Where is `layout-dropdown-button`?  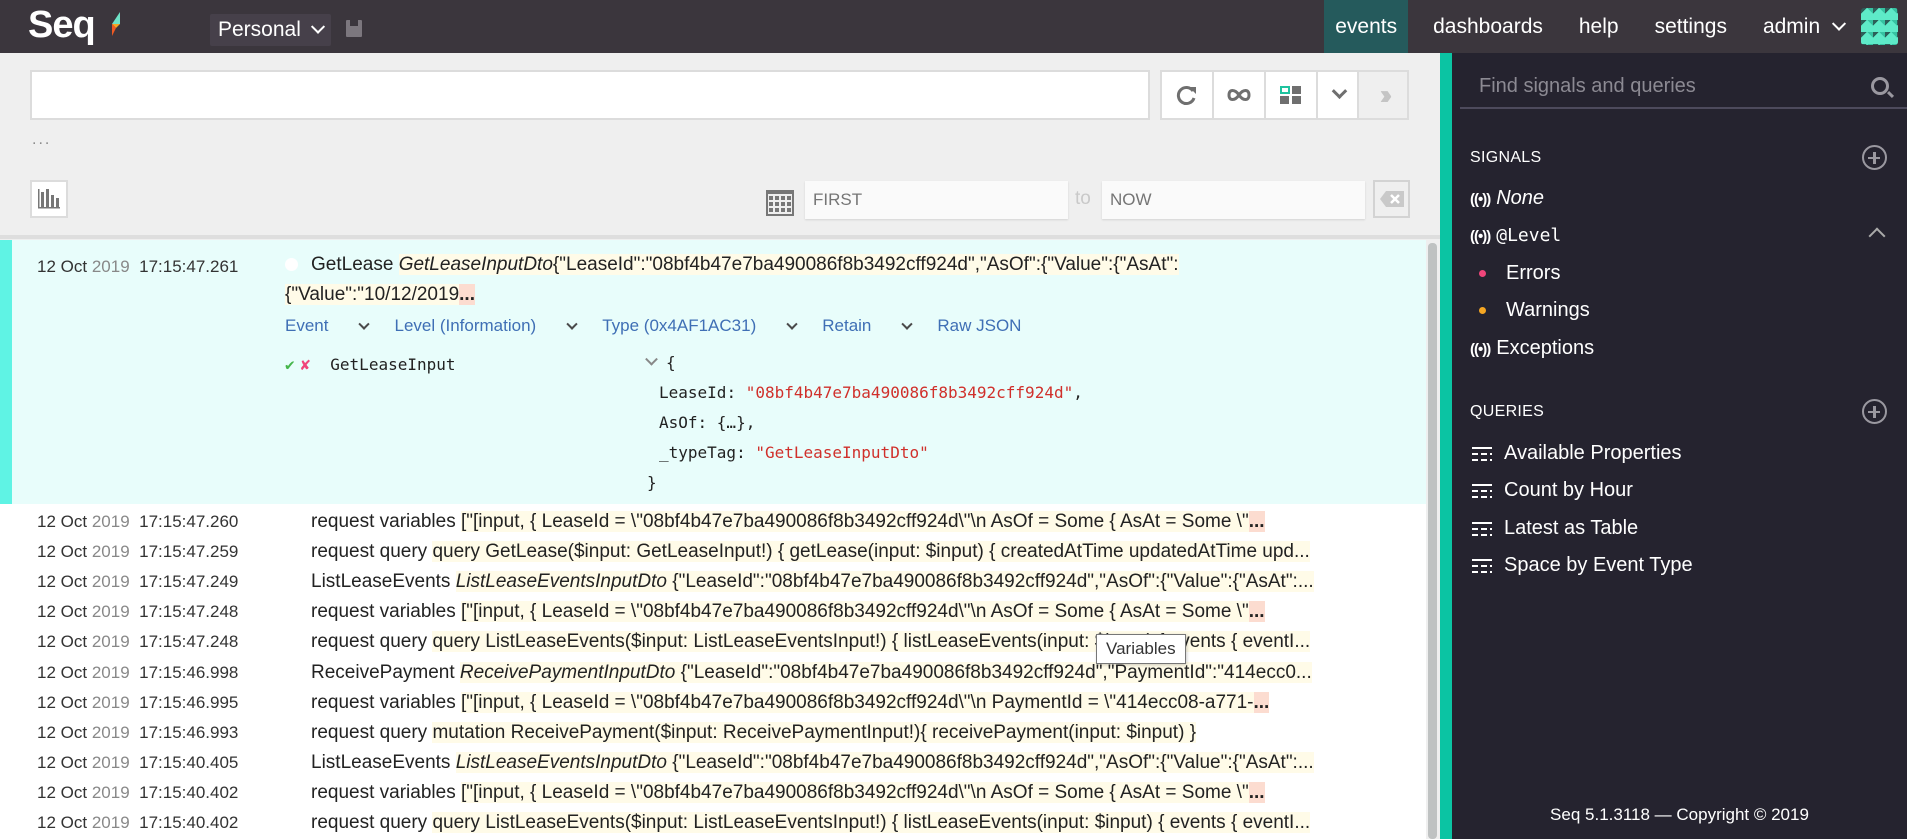 layout-dropdown-button is located at coordinates (1339, 95).